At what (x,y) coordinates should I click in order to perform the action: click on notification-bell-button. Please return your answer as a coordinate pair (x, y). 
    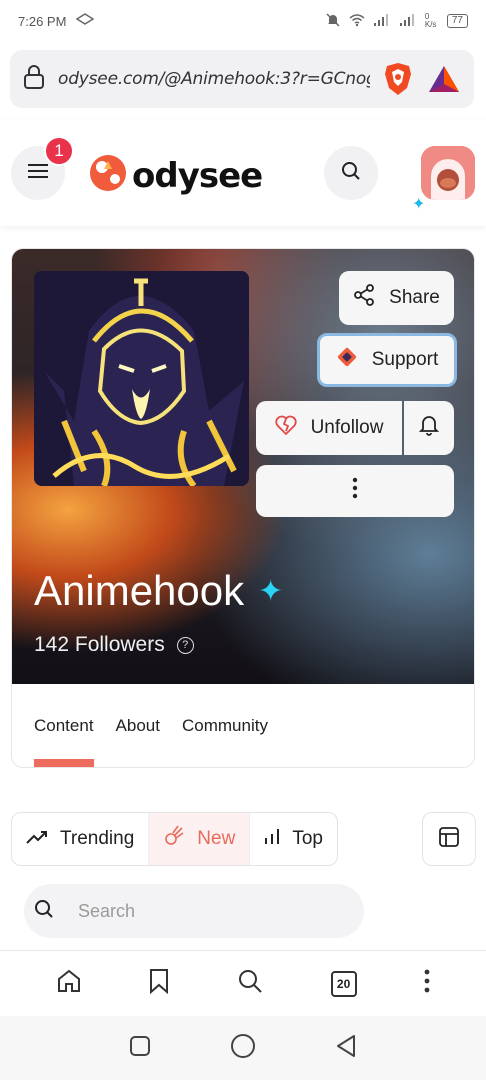
    Looking at the image, I should click on (429, 428).